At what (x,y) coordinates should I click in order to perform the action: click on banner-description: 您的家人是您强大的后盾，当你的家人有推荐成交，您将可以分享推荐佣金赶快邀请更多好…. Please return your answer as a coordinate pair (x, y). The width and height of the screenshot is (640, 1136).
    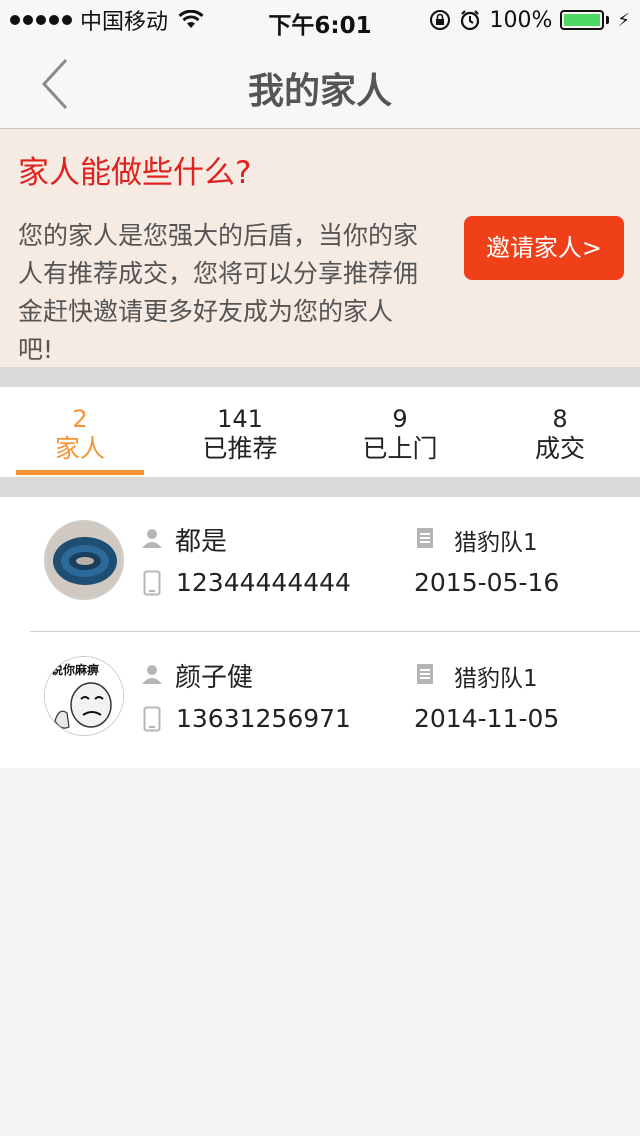
    Looking at the image, I should click on (218, 292).